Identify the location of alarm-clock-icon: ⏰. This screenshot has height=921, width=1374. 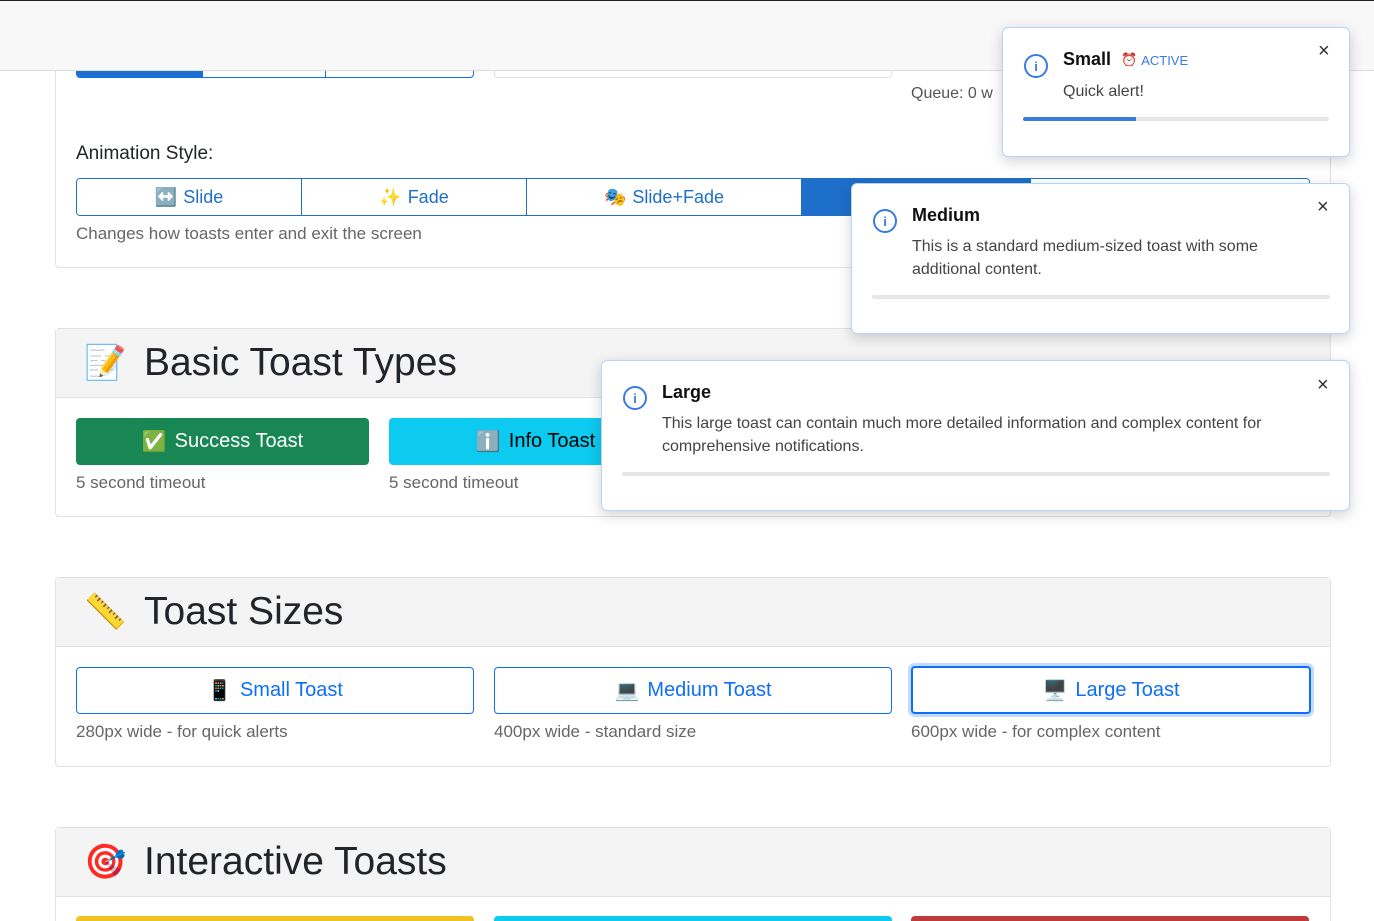
(1129, 59).